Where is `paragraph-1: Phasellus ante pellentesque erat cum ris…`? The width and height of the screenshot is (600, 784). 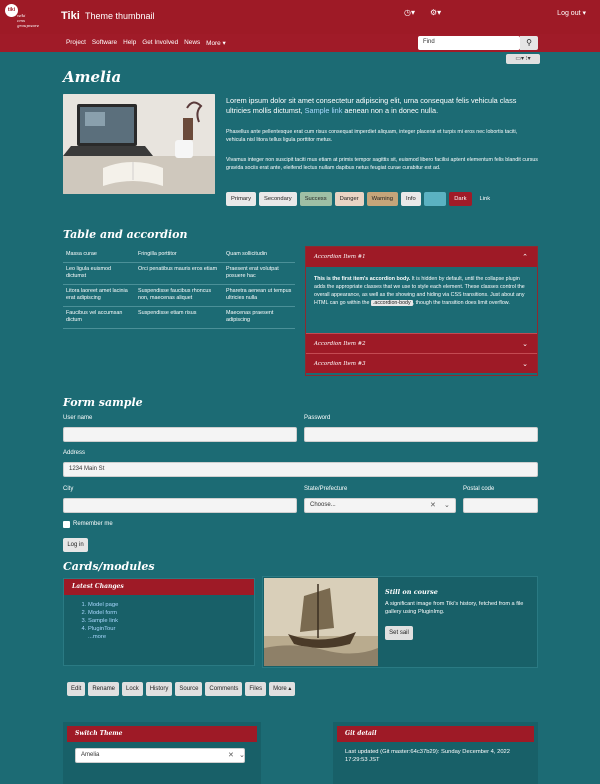 paragraph-1: Phasellus ante pellentesque erat cum ris… is located at coordinates (372, 136).